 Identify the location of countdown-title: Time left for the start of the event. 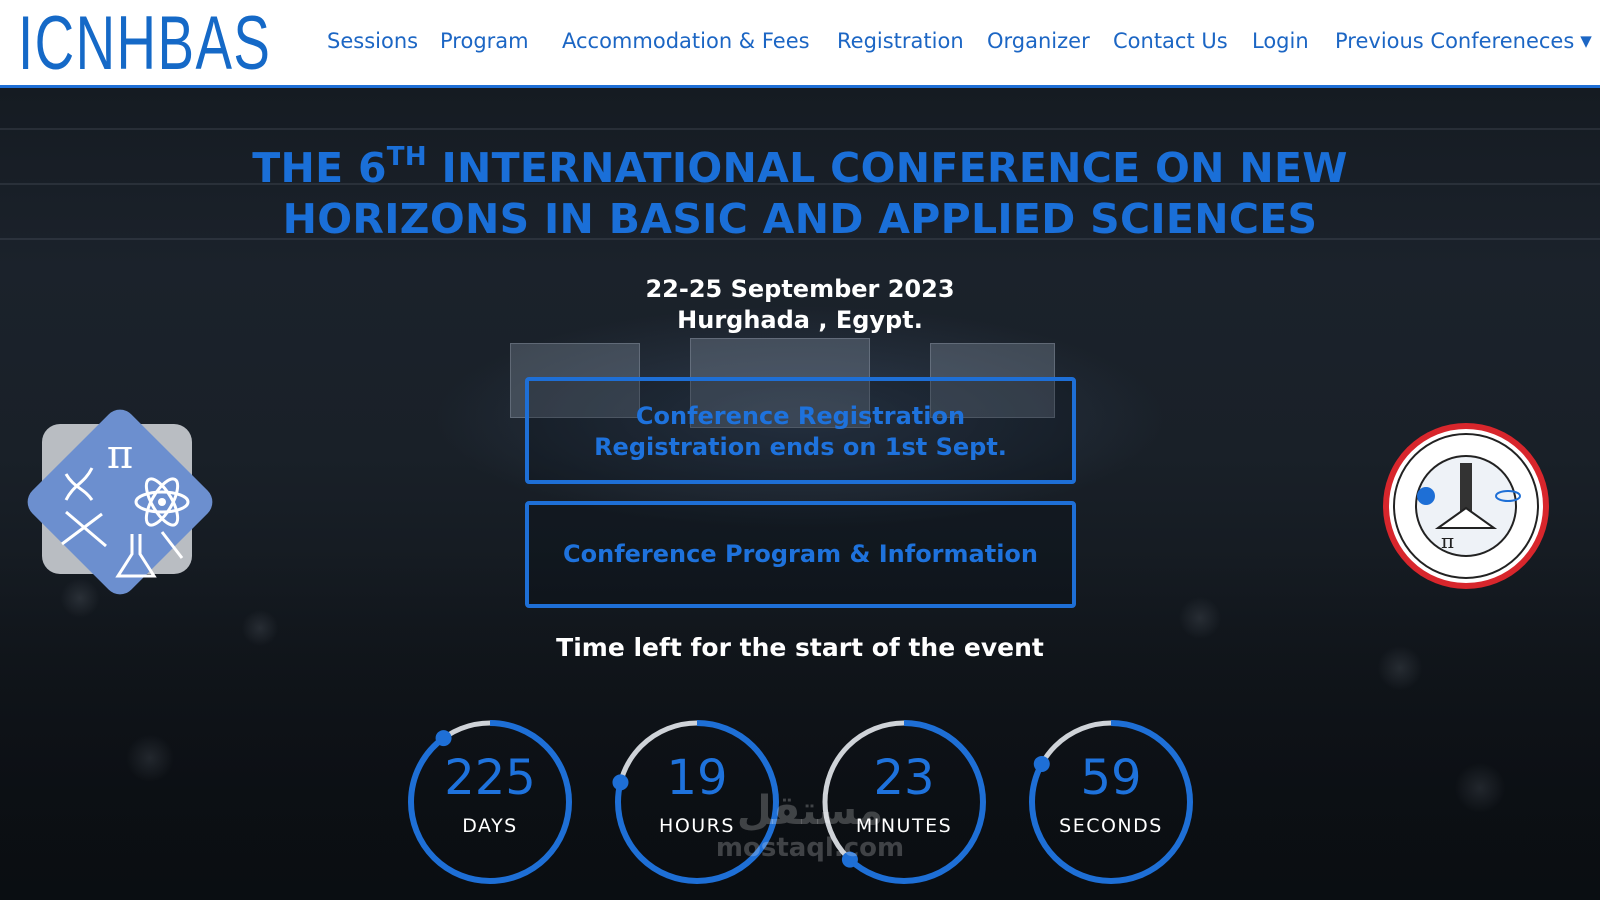
(800, 647).